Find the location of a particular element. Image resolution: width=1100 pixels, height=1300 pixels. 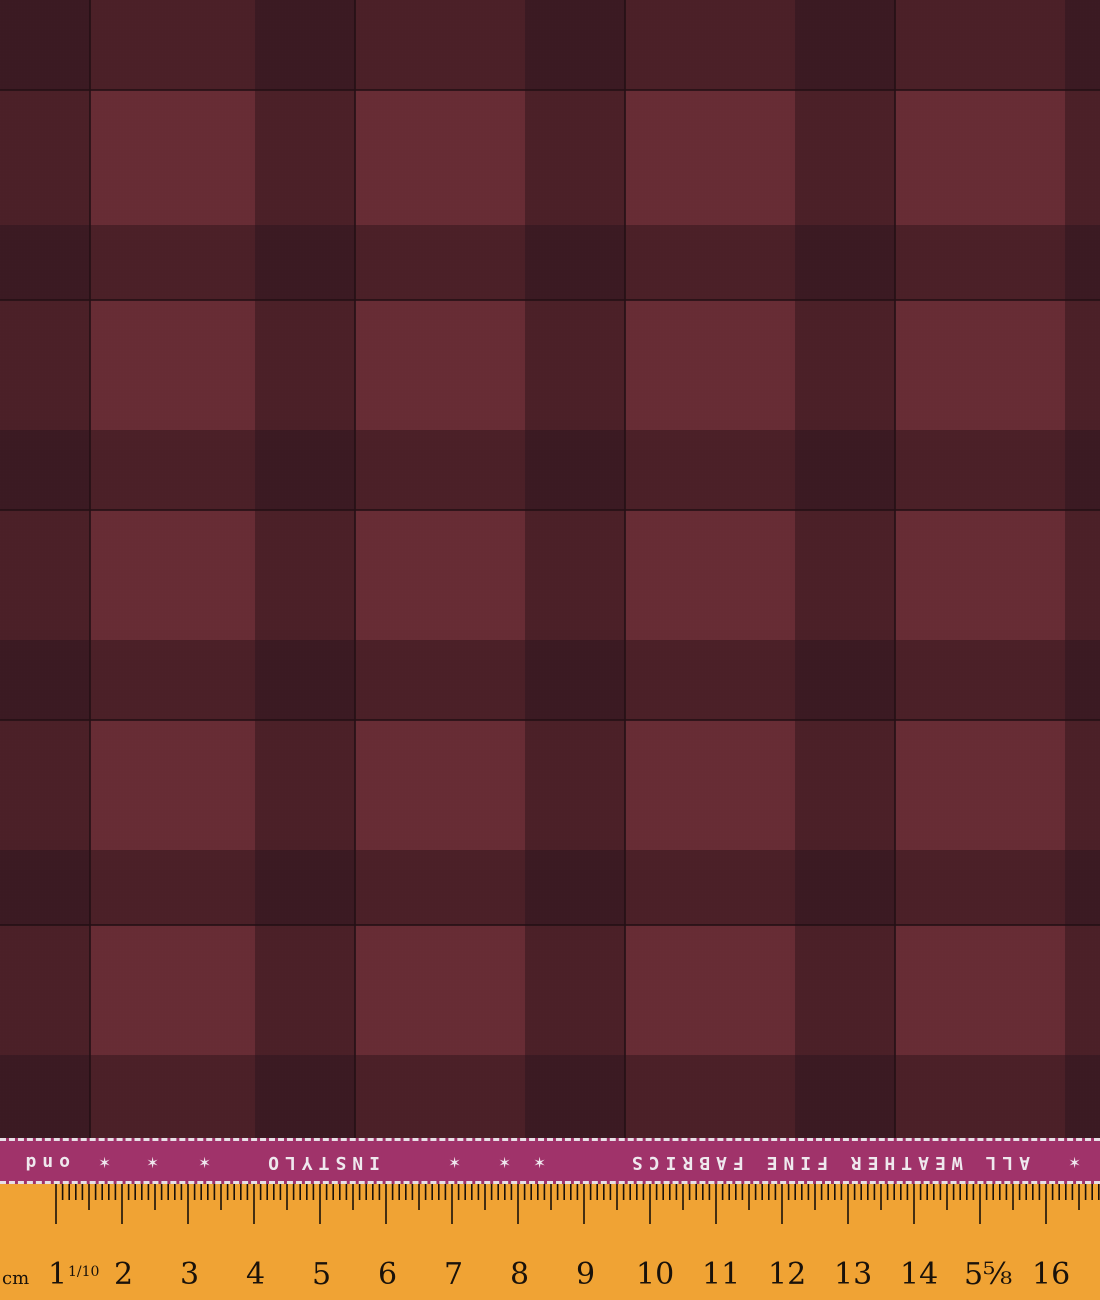

ruler-number: 9 is located at coordinates (585, 1274).